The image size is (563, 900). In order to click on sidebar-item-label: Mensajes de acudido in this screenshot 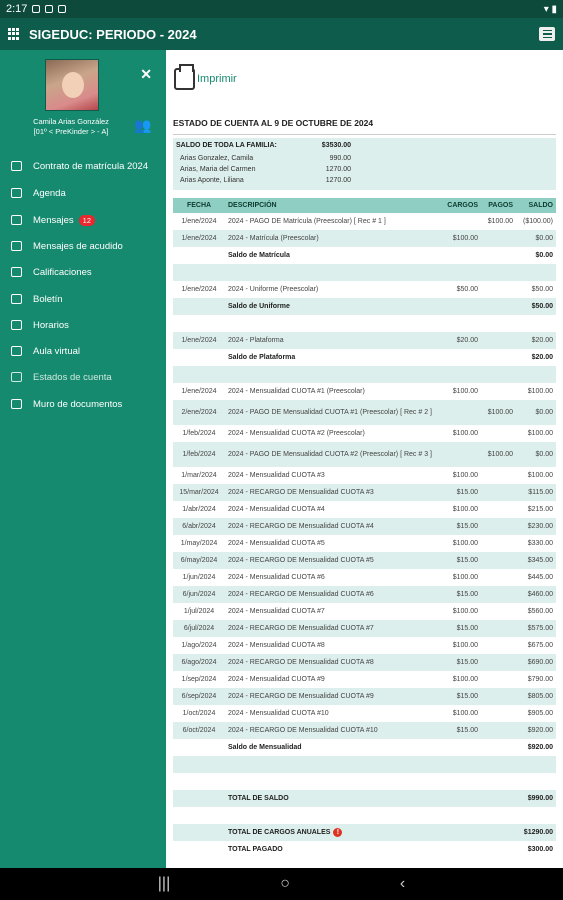, I will do `click(78, 246)`.